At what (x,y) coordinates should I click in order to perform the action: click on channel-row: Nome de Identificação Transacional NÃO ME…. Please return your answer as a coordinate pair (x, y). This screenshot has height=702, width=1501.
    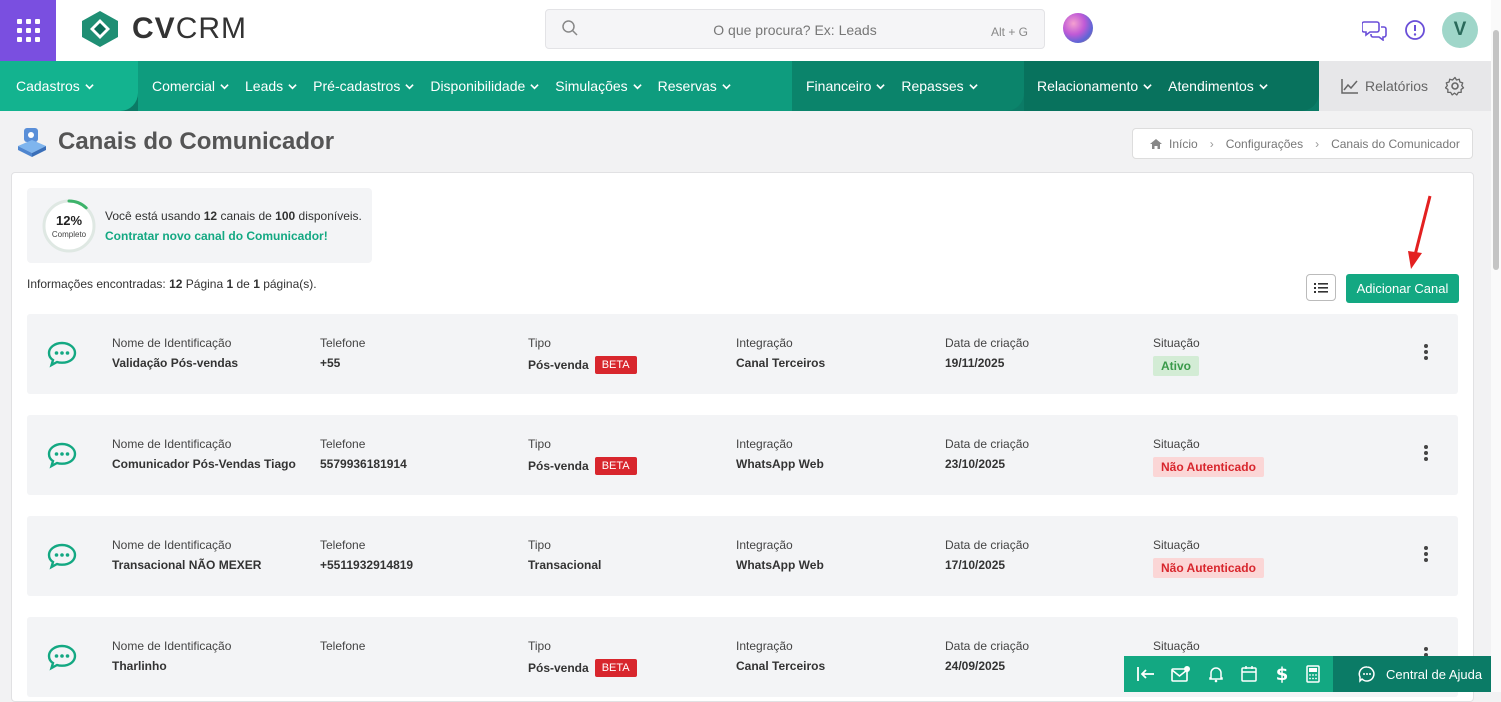
    Looking at the image, I should click on (742, 556).